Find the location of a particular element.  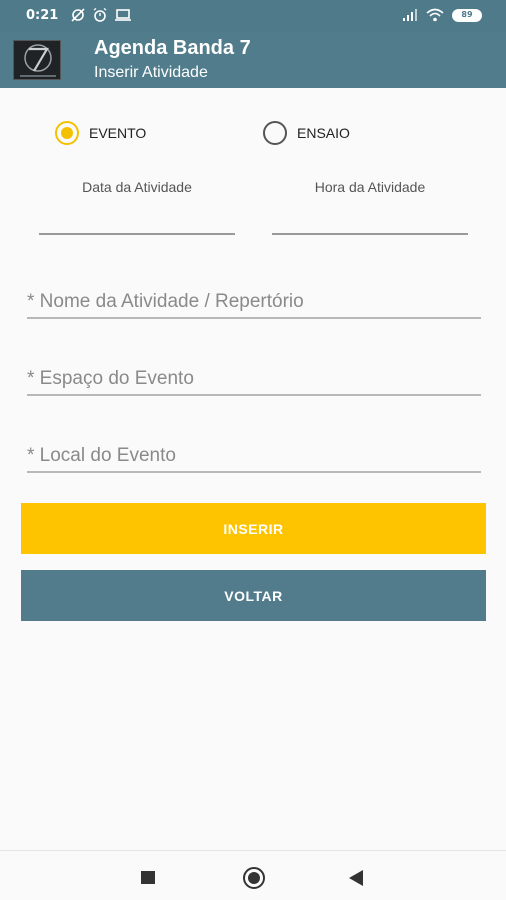

insert-button: INSERIR is located at coordinates (253, 528).